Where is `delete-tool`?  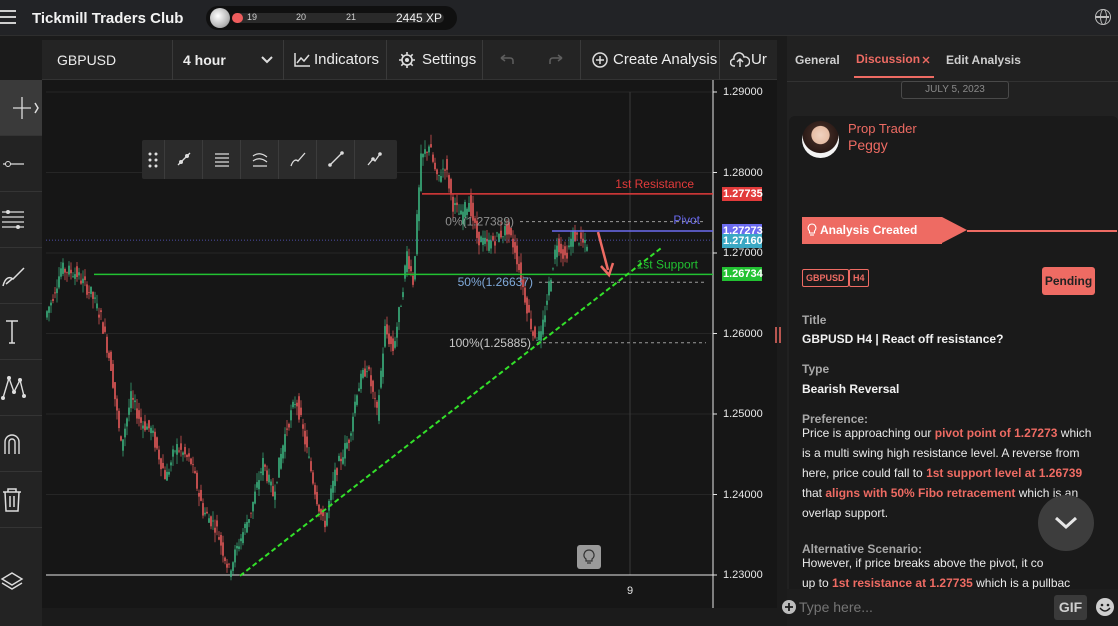 delete-tool is located at coordinates (21, 500).